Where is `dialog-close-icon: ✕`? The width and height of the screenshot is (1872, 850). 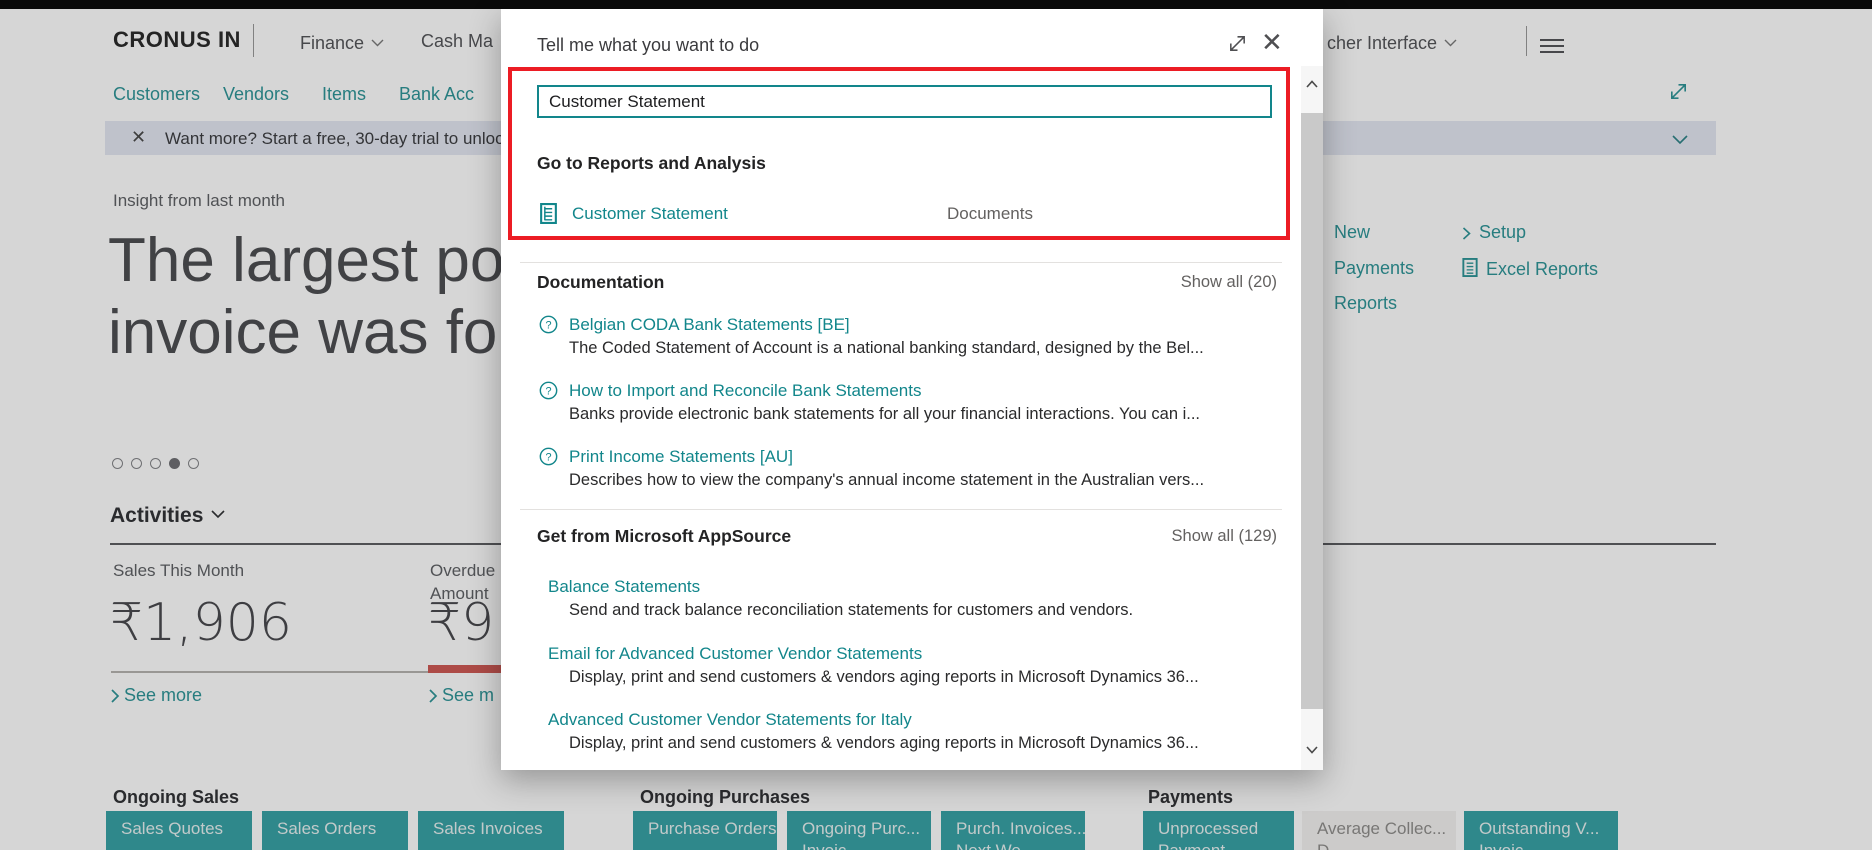
dialog-close-icon: ✕ is located at coordinates (1272, 42).